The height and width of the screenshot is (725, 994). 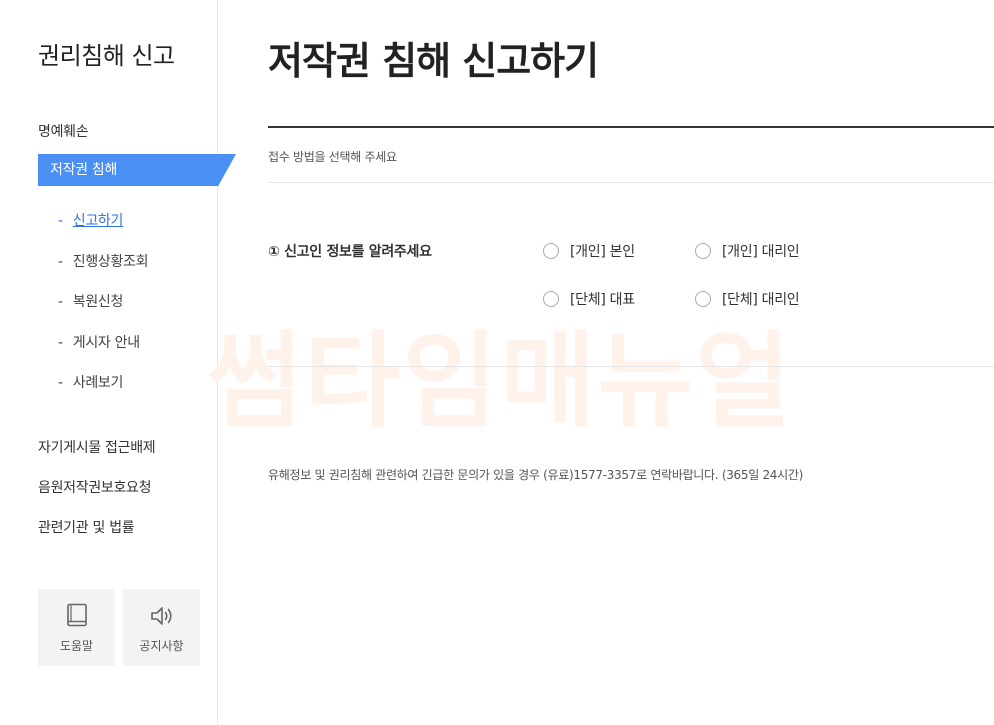 What do you see at coordinates (137, 170) in the screenshot?
I see `sidebar-item-copyright: 저작권 침해` at bounding box center [137, 170].